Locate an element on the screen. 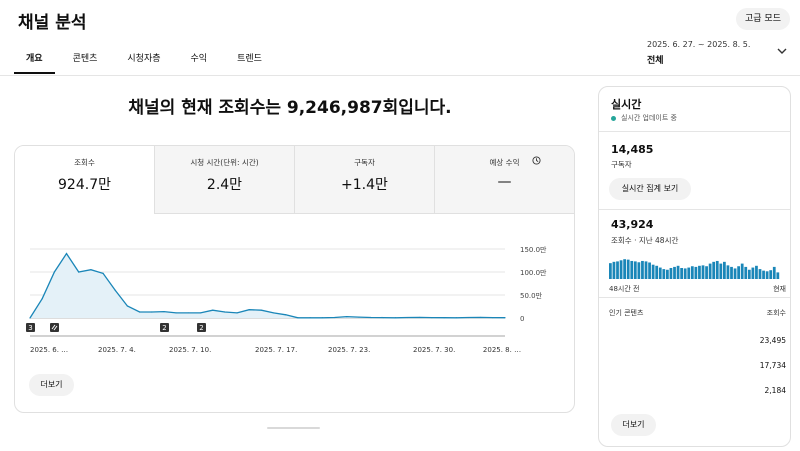  metric-watch-time: 시청 시간(단위: 시간) 2.4만 is located at coordinates (224, 180).